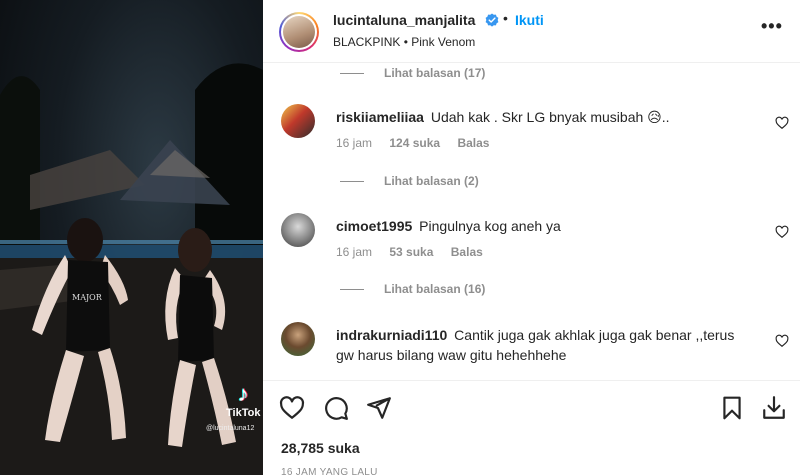 Image resolution: width=800 pixels, height=475 pixels. What do you see at coordinates (490, 226) in the screenshot?
I see `comment-text: Pingulnya kog aneh ya` at bounding box center [490, 226].